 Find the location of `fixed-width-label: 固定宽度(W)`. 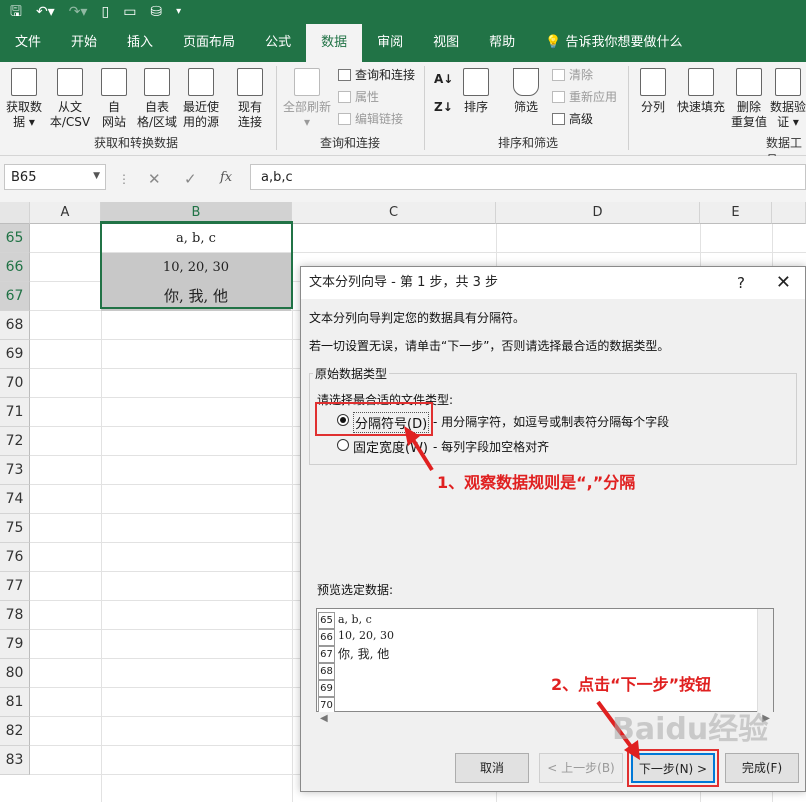

fixed-width-label: 固定宽度(W) is located at coordinates (390, 446).